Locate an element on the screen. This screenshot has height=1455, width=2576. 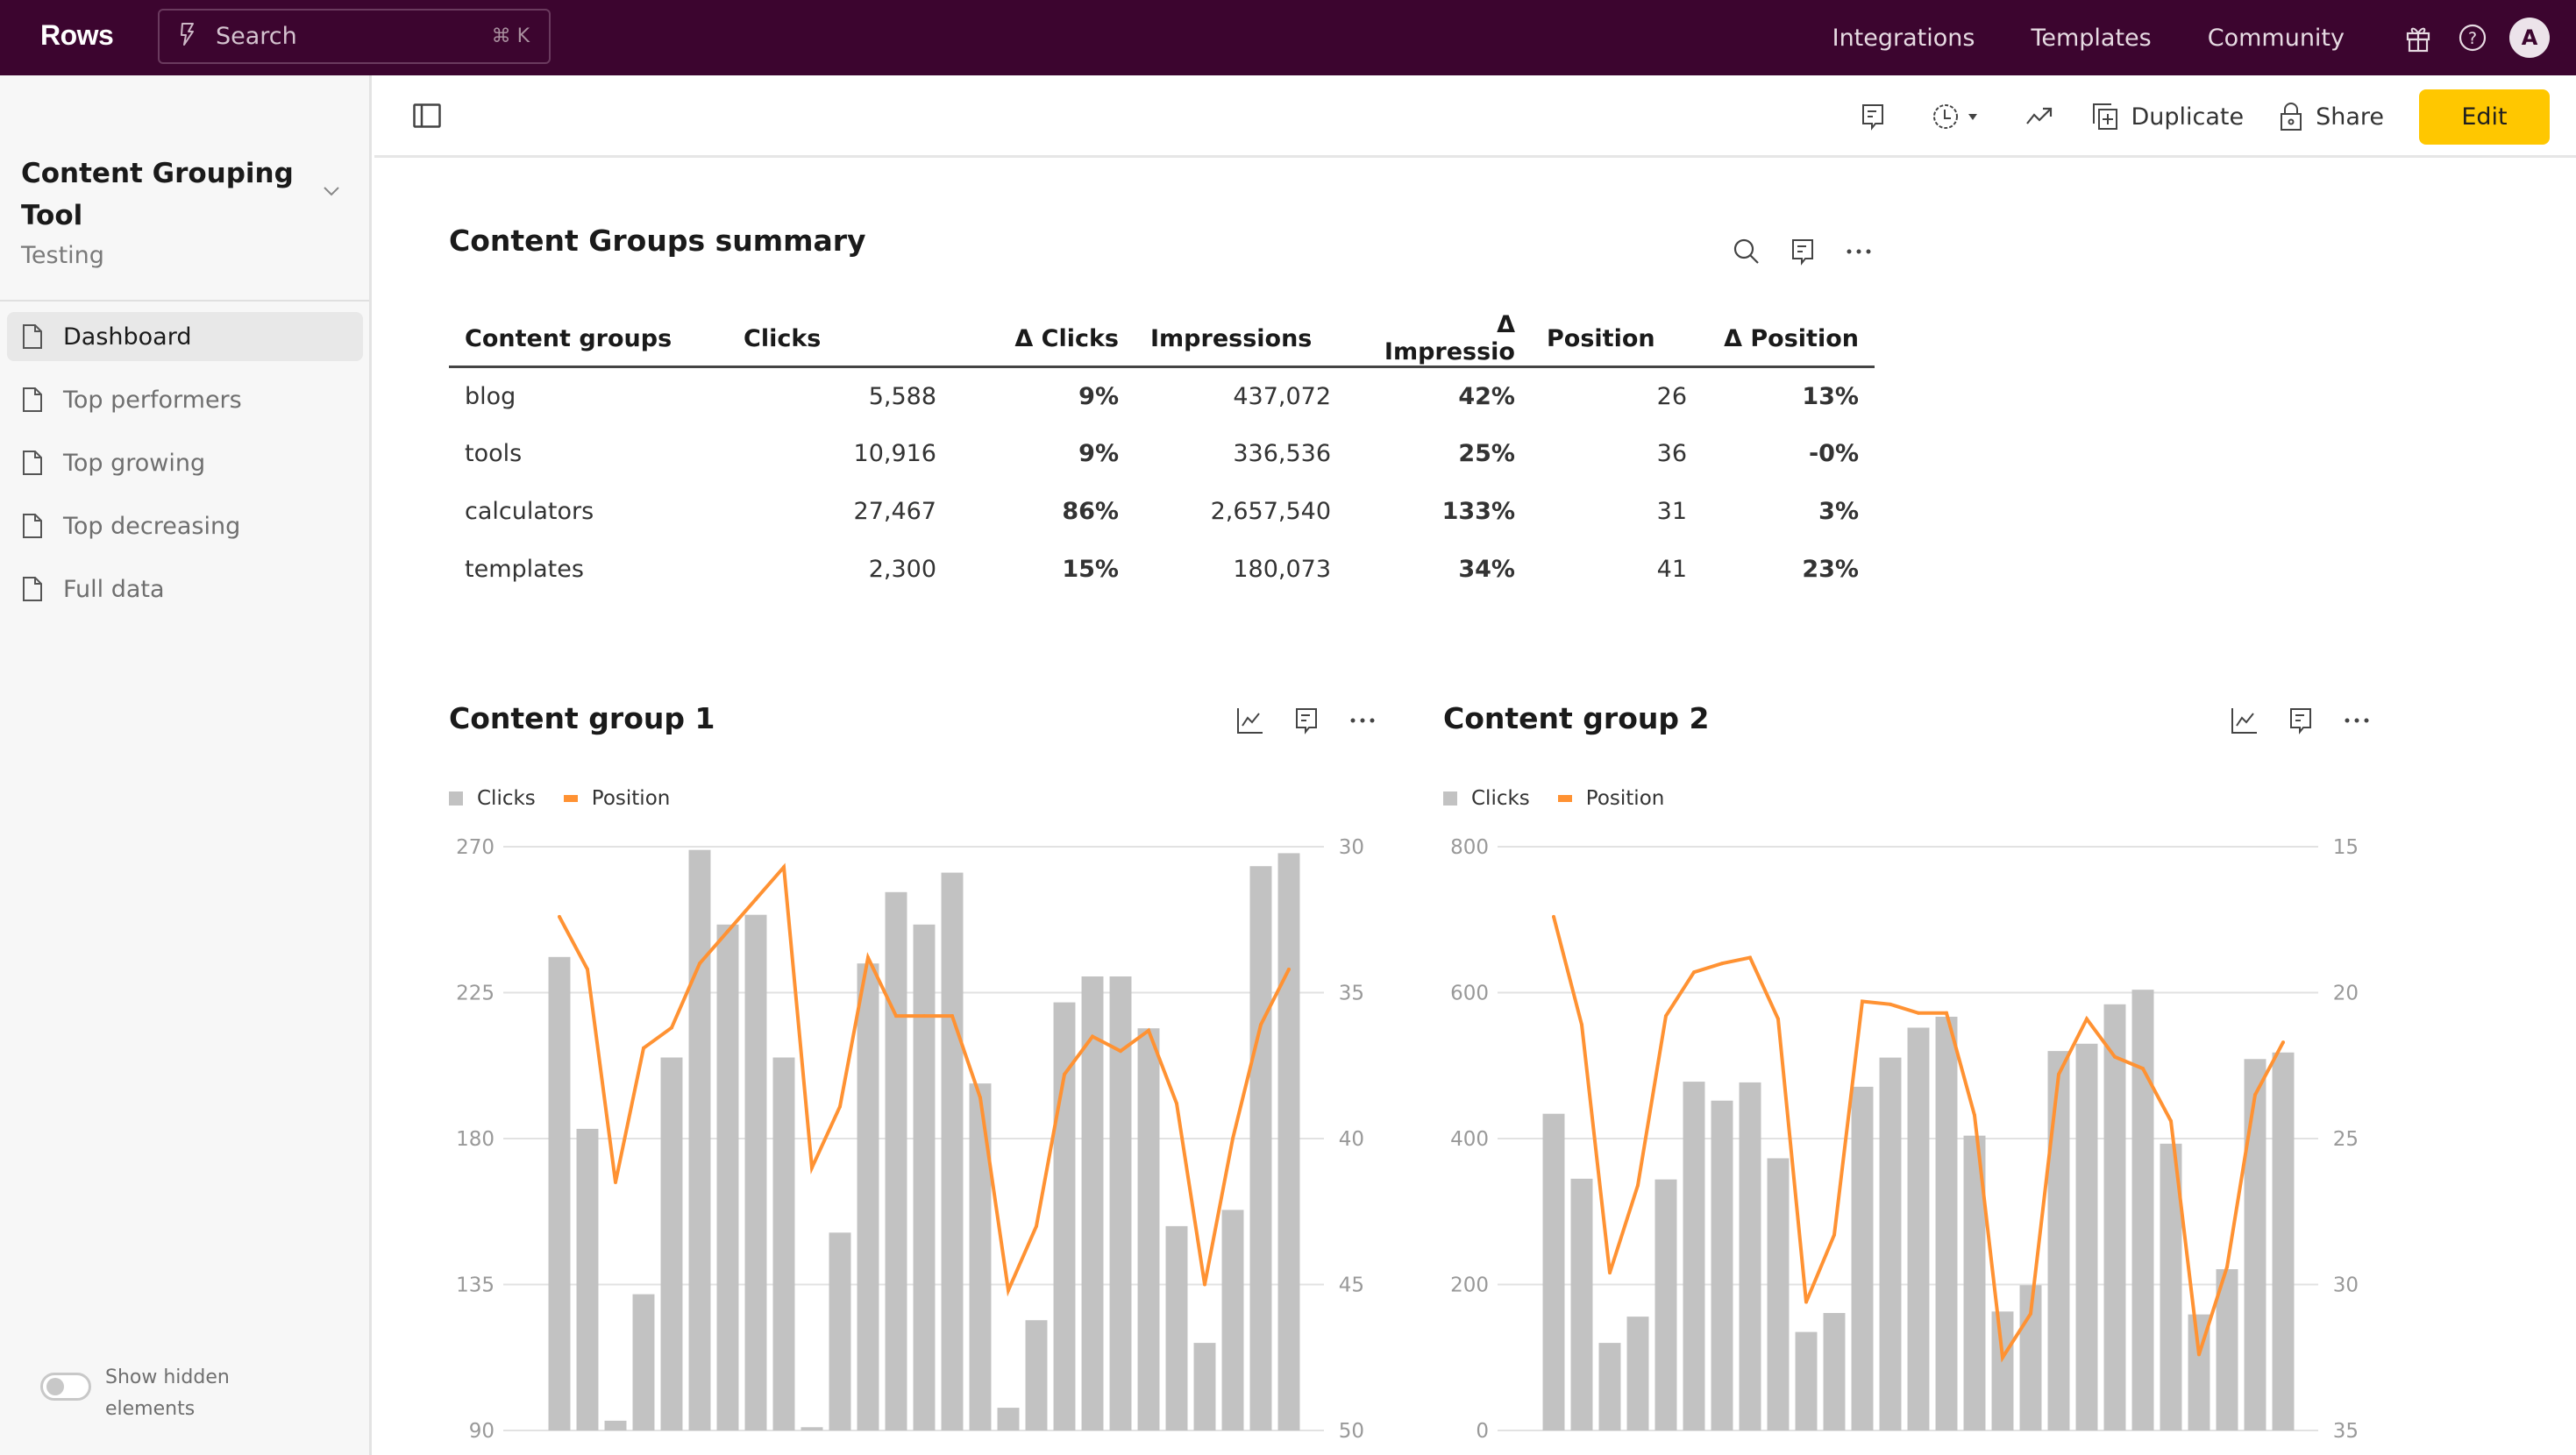
edit-button: Edit is located at coordinates (2484, 117).